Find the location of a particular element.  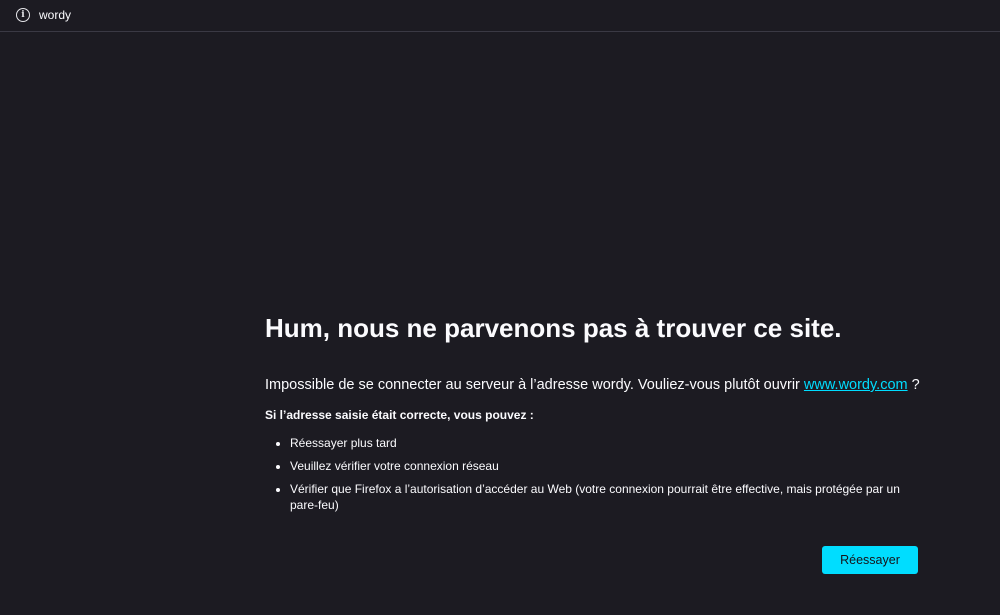

address-field: i wordy is located at coordinates (500, 15).